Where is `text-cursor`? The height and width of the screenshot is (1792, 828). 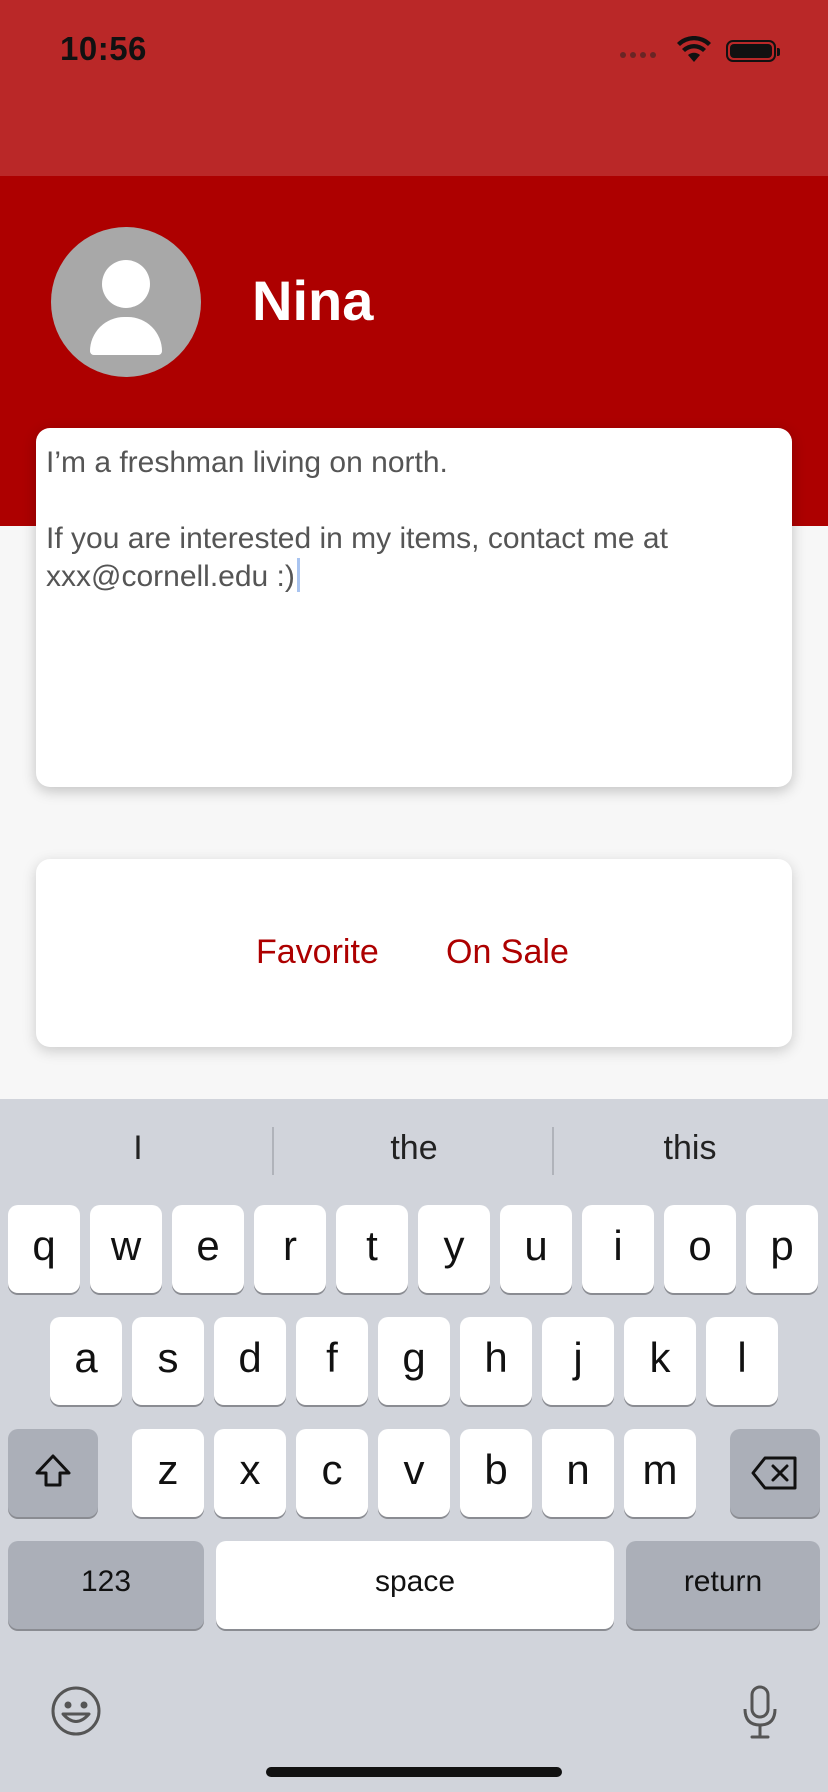
text-cursor is located at coordinates (298, 575).